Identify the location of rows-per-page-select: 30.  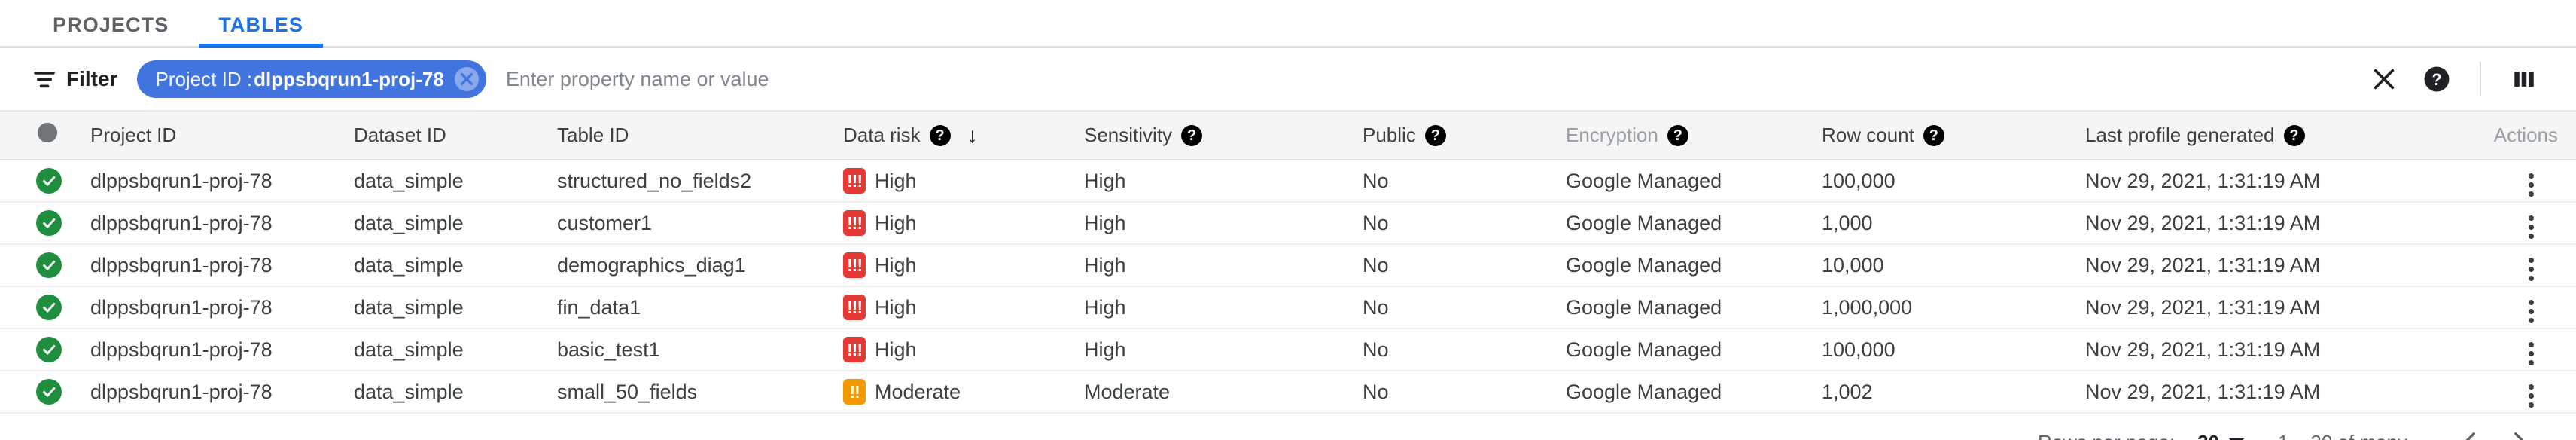
(2221, 436).